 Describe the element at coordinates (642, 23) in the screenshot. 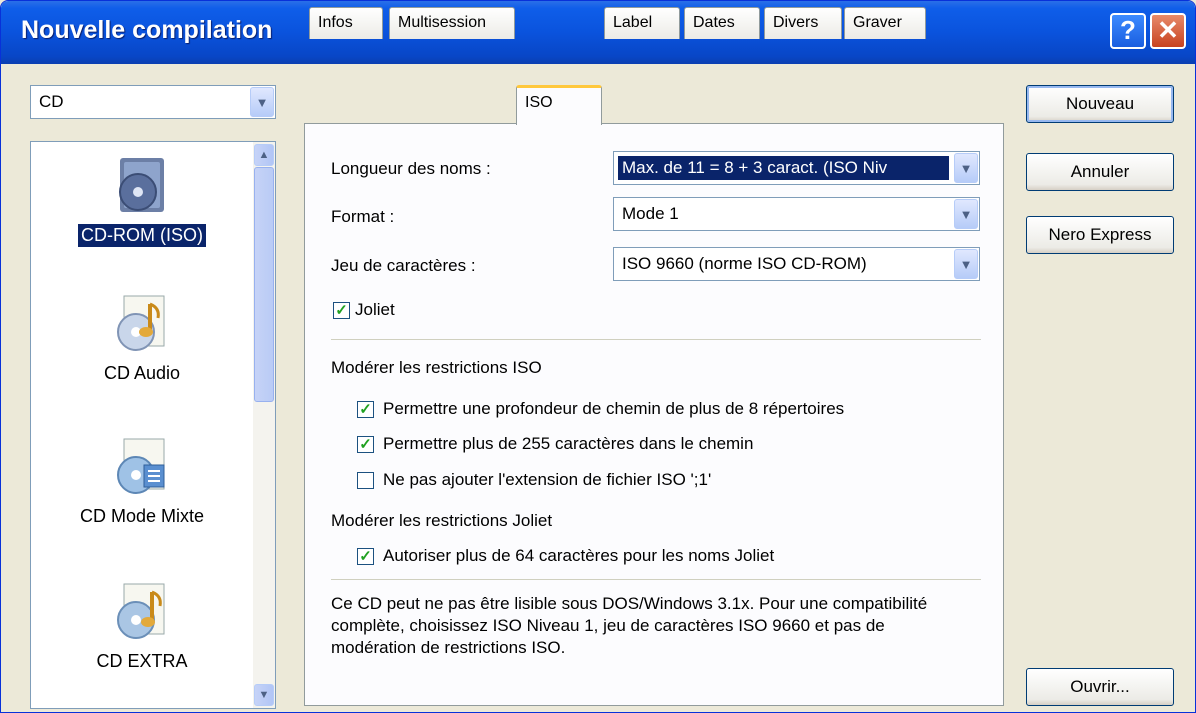

I see `tab-label: Label` at that location.